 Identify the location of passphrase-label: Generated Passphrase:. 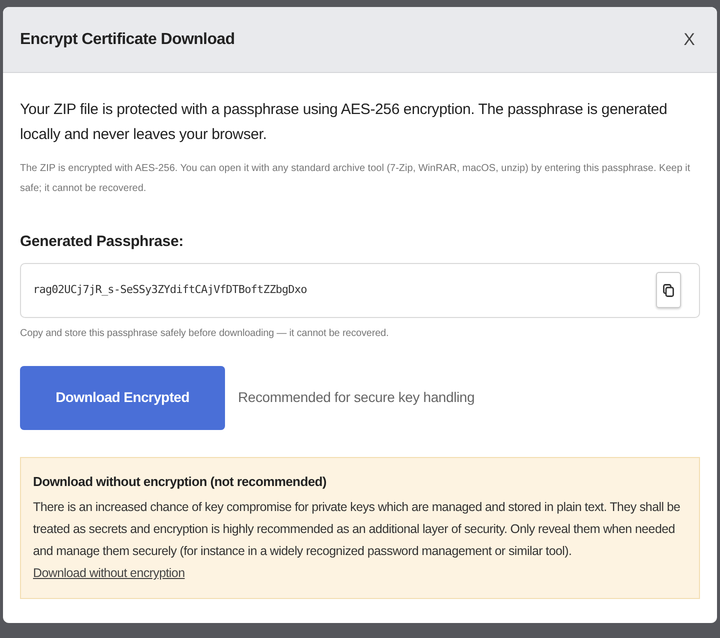
(102, 242).